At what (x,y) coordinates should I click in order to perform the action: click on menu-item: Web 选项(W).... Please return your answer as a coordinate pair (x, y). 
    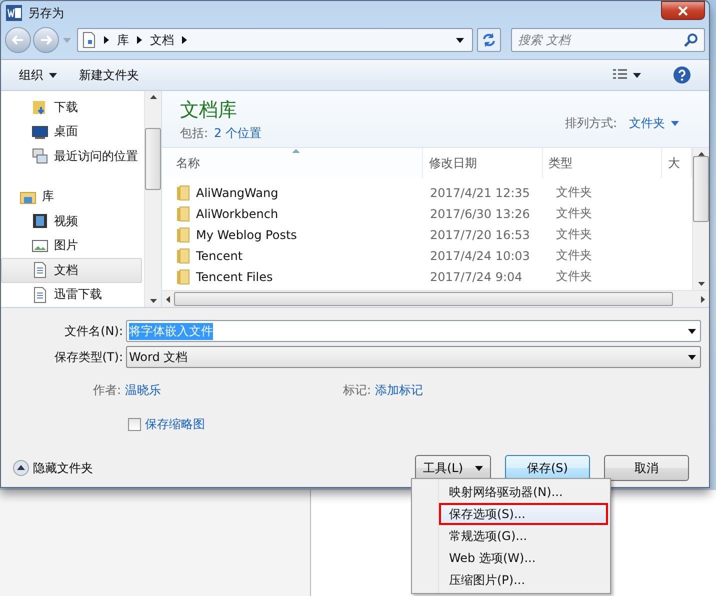
    Looking at the image, I should click on (523, 558).